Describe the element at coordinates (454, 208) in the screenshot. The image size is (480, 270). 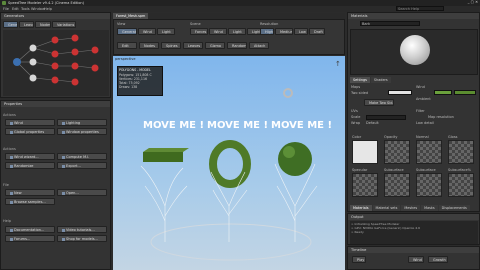
I see `tab-displacements: Displacements` at that location.